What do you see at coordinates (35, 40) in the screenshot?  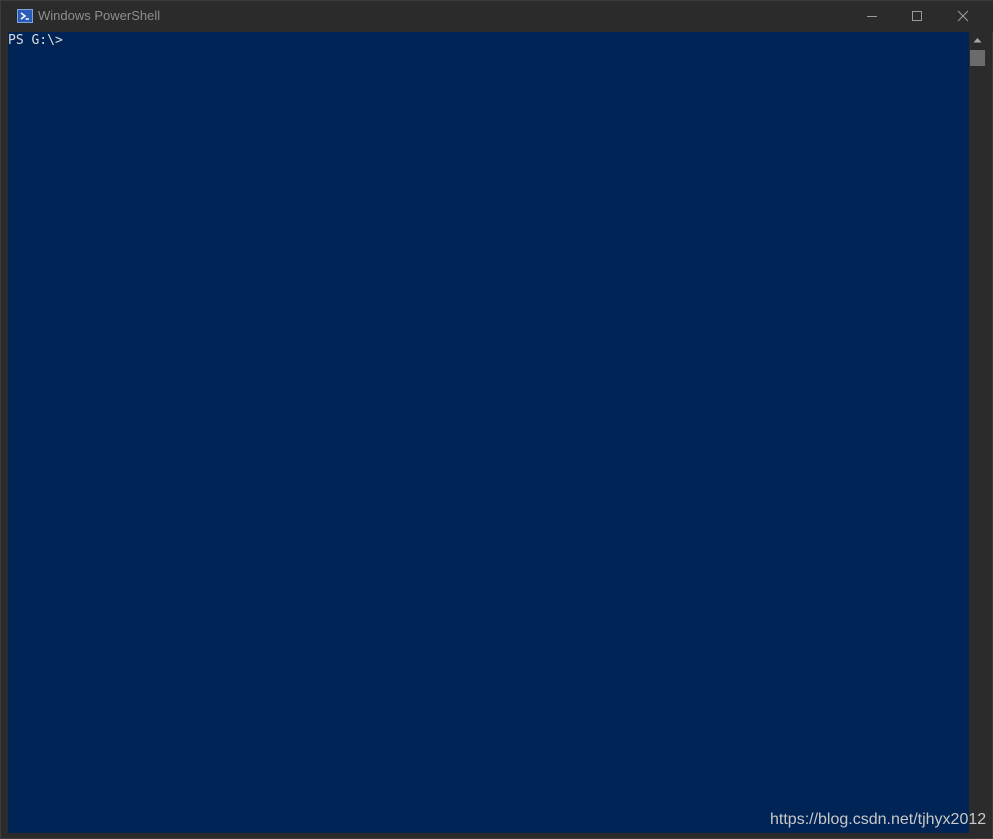 I see `console-prompt: PS G:\>` at bounding box center [35, 40].